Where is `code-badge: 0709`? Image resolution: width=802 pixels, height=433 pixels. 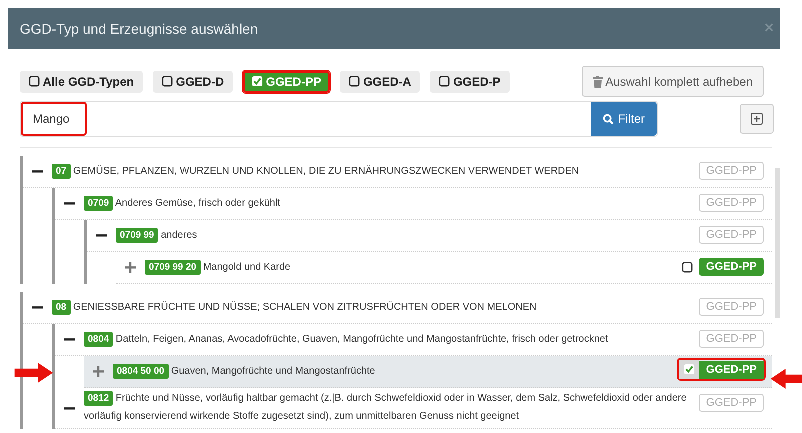 code-badge: 0709 is located at coordinates (99, 203).